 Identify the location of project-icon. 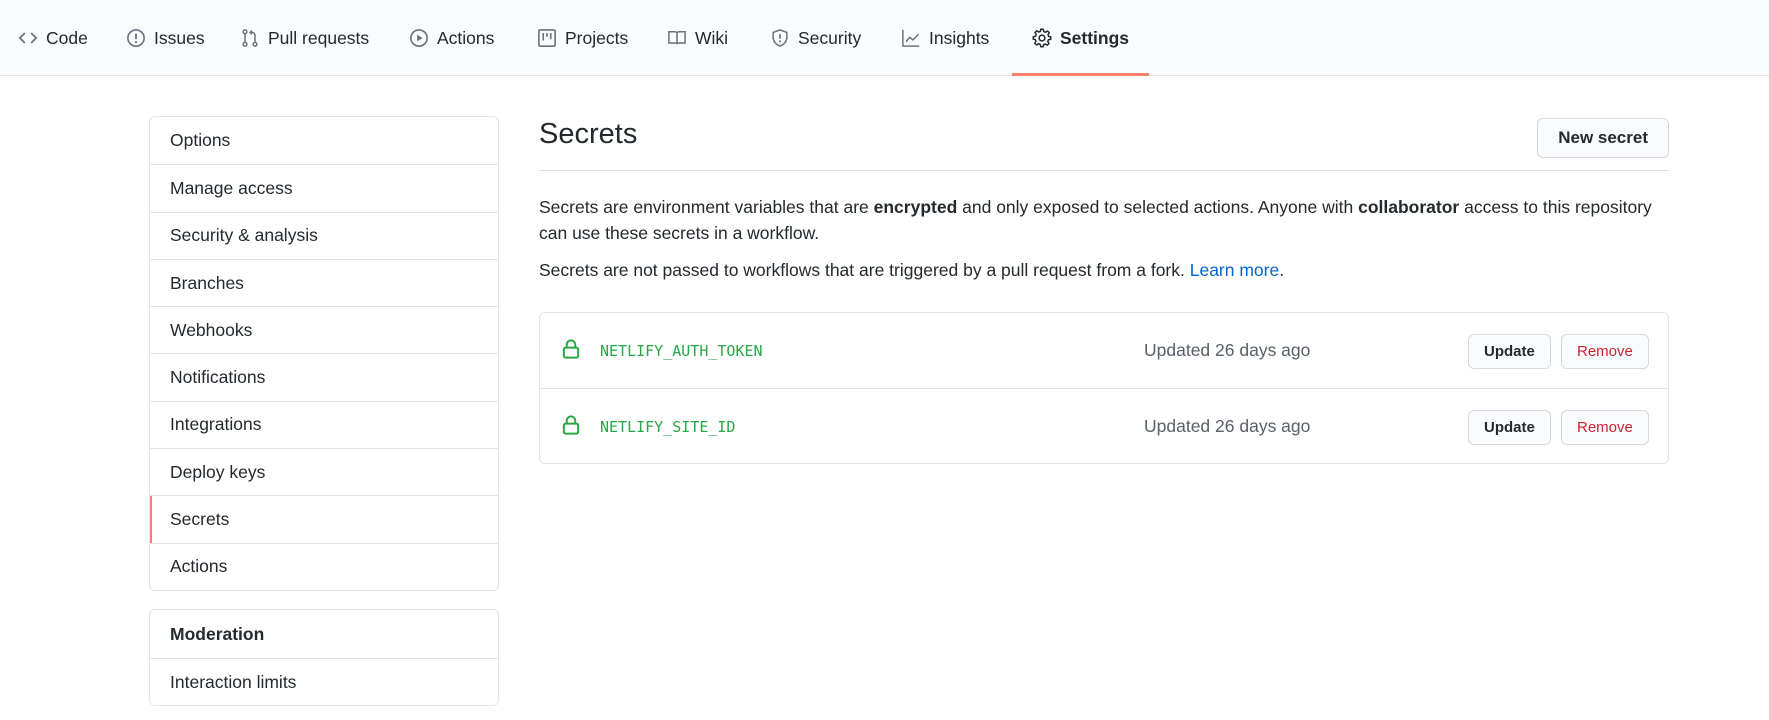
(547, 38).